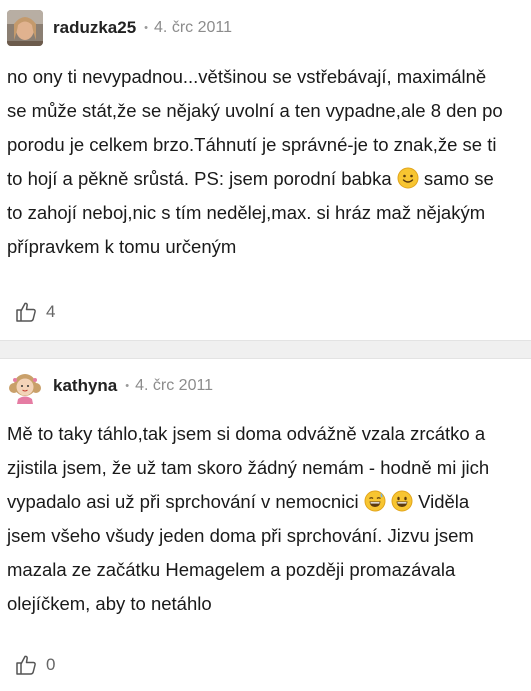  What do you see at coordinates (265, 349) in the screenshot?
I see `comment-separator` at bounding box center [265, 349].